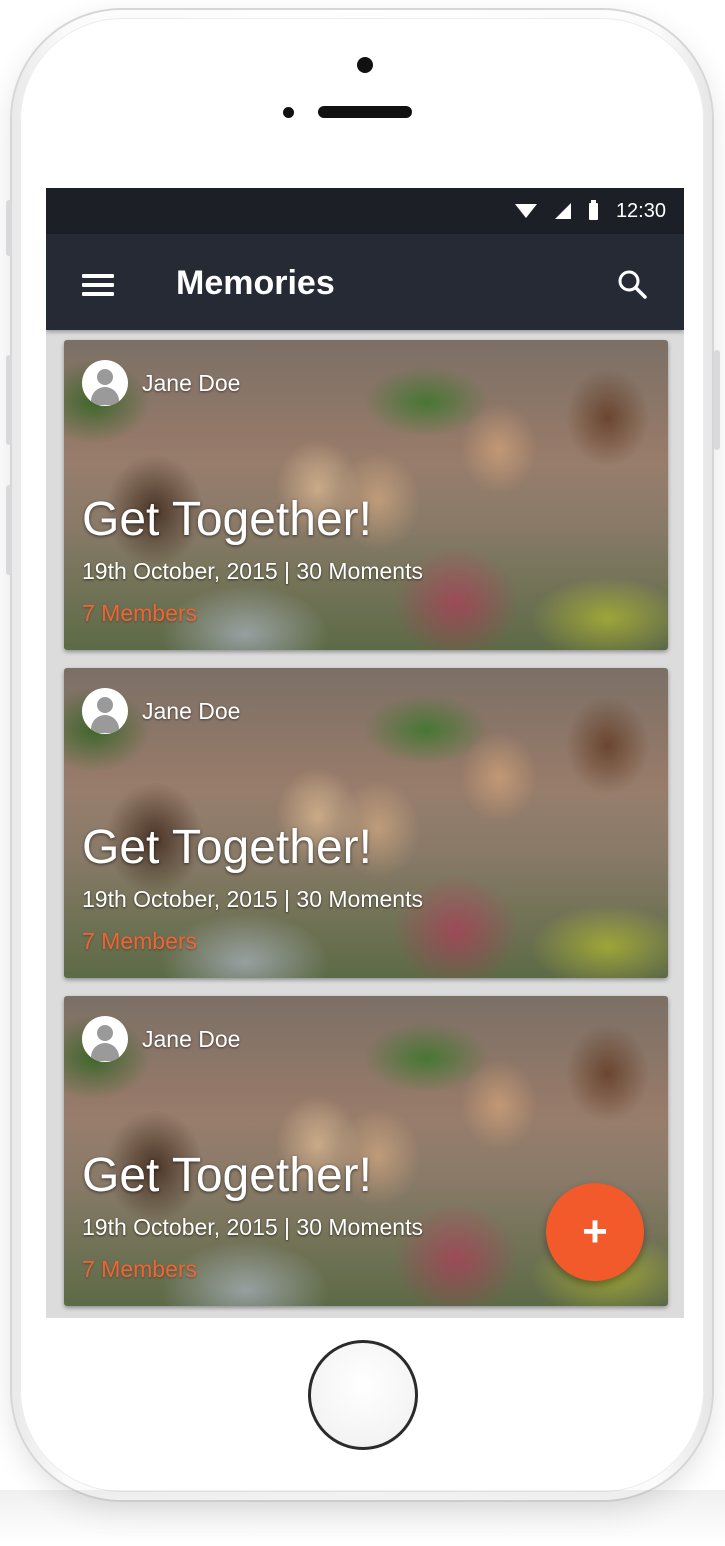 The image size is (725, 1546). What do you see at coordinates (288, 112) in the screenshot?
I see `proximity-sensor` at bounding box center [288, 112].